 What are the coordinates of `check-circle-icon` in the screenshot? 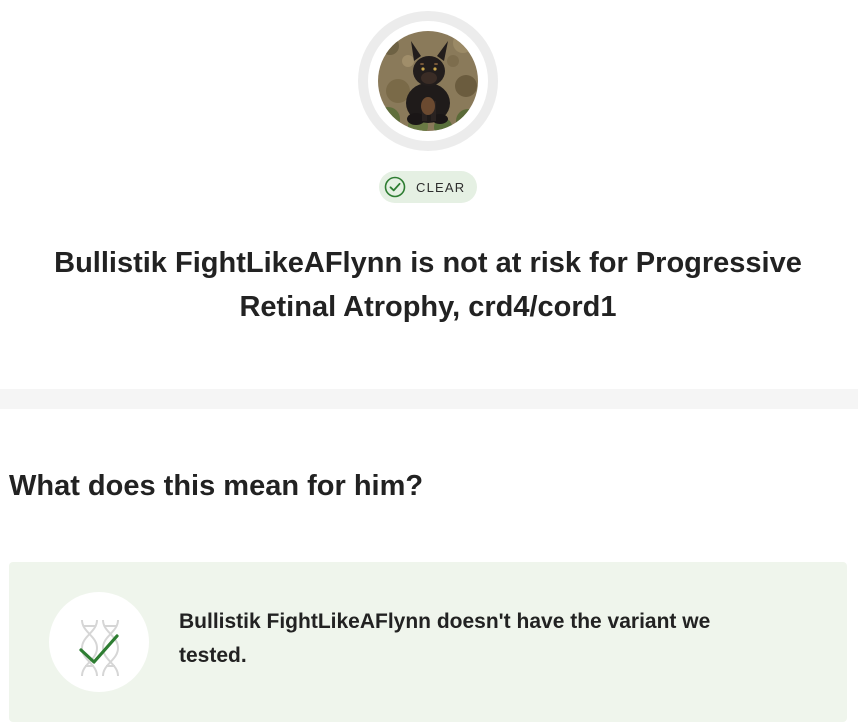 It's located at (395, 187).